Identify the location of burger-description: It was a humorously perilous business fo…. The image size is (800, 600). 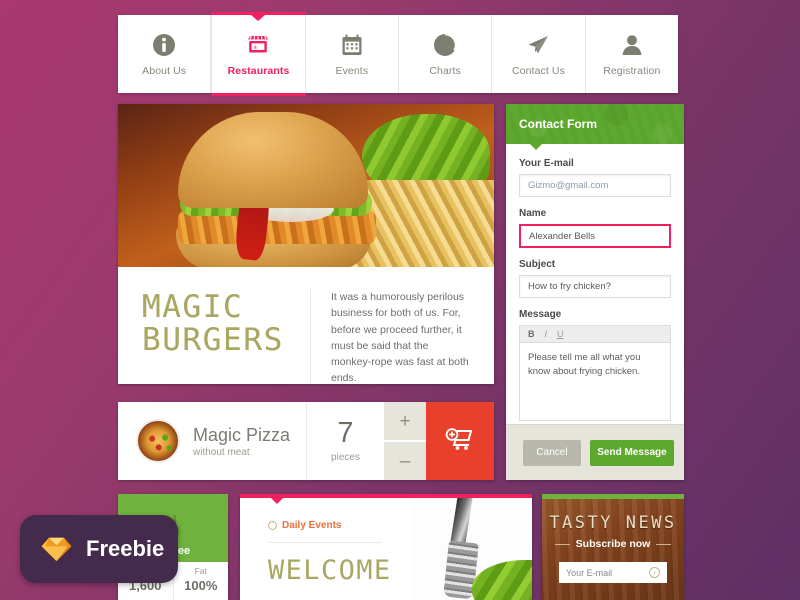
(400, 337).